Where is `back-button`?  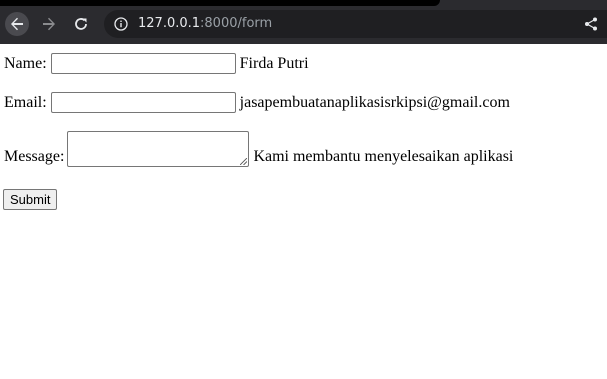
back-button is located at coordinates (17, 24).